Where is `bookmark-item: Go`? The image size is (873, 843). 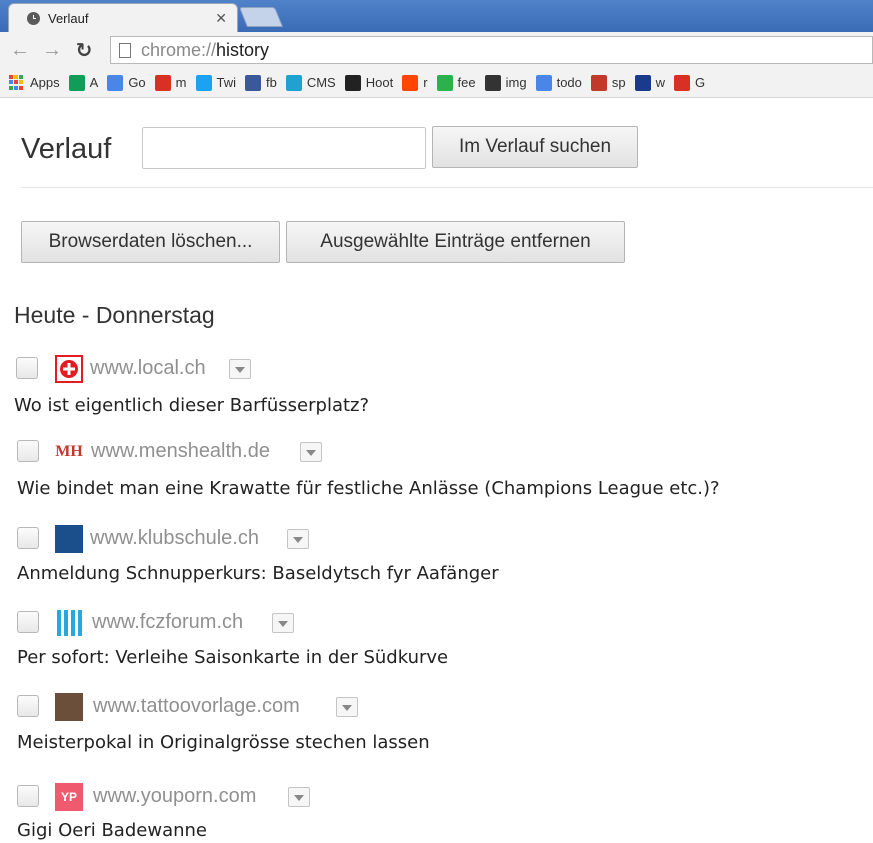 bookmark-item: Go is located at coordinates (126, 82).